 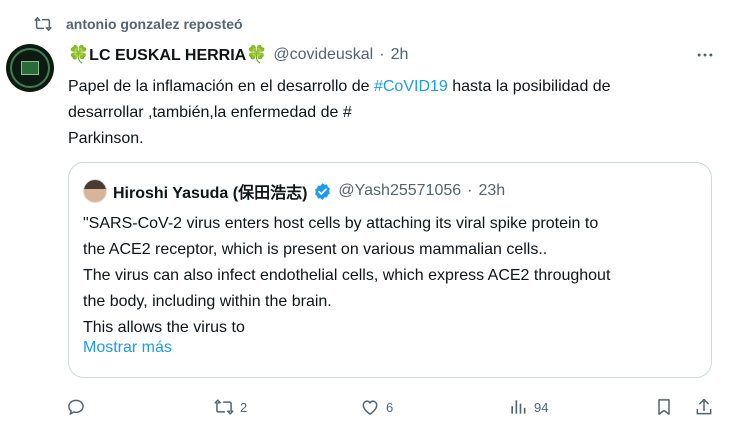 I want to click on like-button: 6, so click(x=376, y=407).